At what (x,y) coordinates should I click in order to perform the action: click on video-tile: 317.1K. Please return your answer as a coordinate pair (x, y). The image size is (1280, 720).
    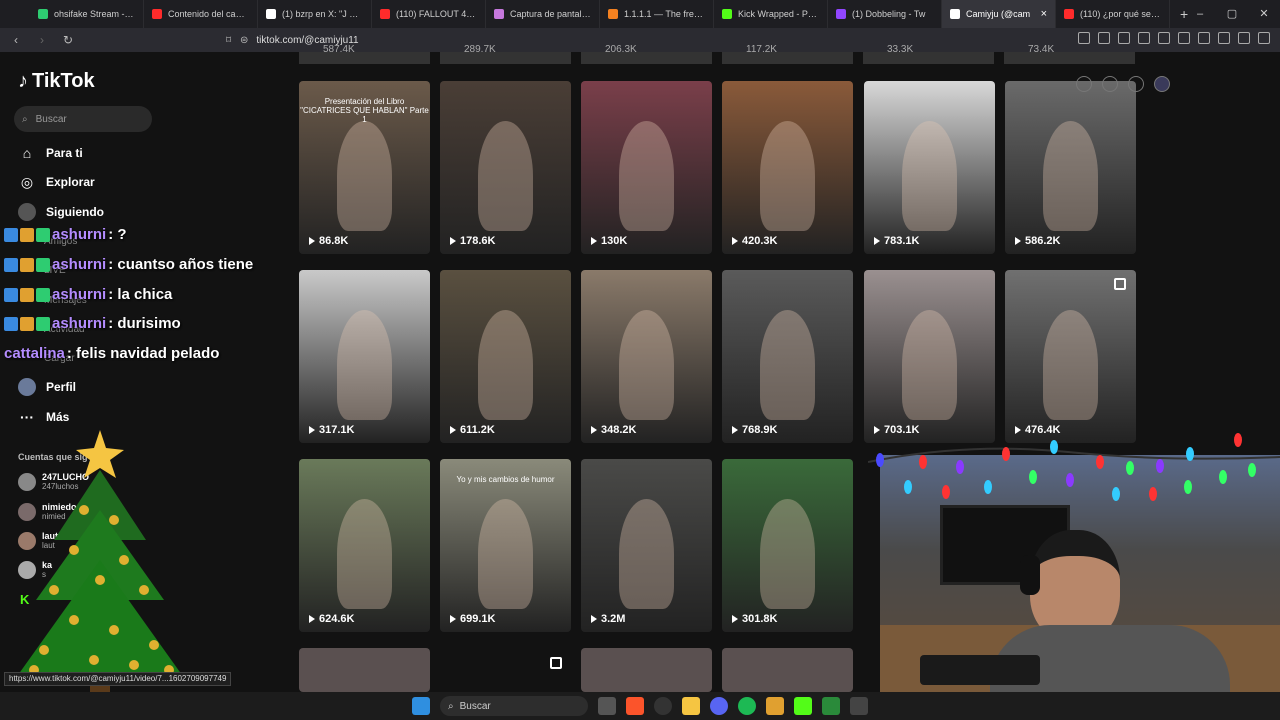
    Looking at the image, I should click on (364, 356).